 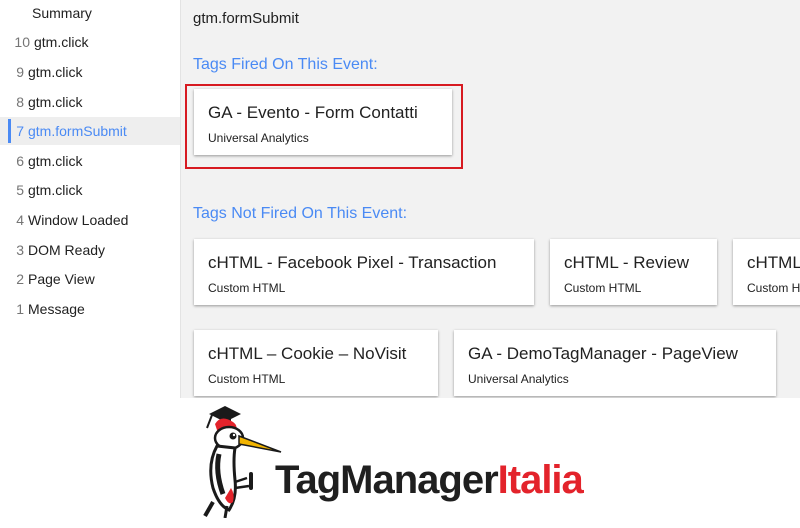 What do you see at coordinates (773, 262) in the screenshot?
I see `tag-title: cHTML - Cookie` at bounding box center [773, 262].